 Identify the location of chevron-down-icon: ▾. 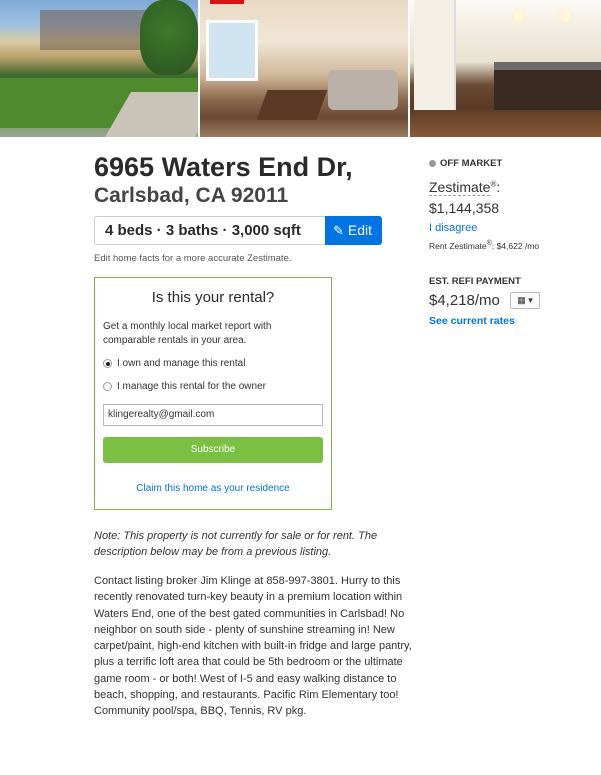
(530, 300).